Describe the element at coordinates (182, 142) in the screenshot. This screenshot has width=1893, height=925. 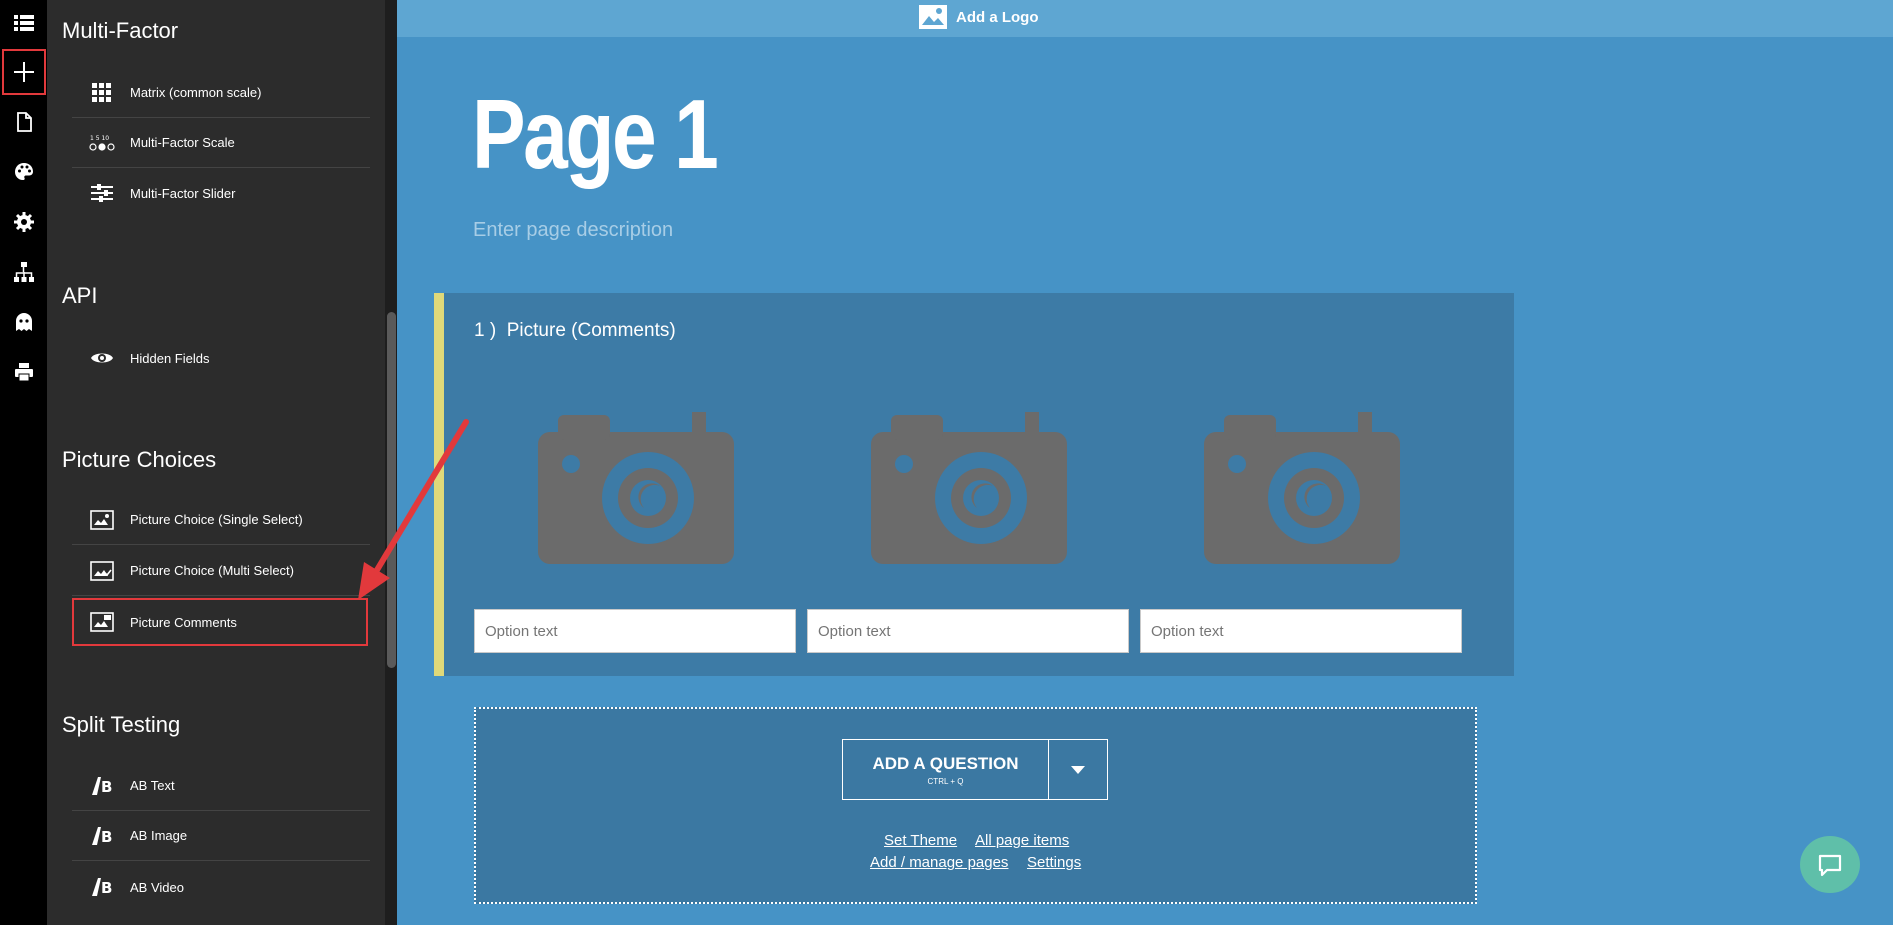
I see `sidebar-item-label: Multi-Factor Scale` at that location.